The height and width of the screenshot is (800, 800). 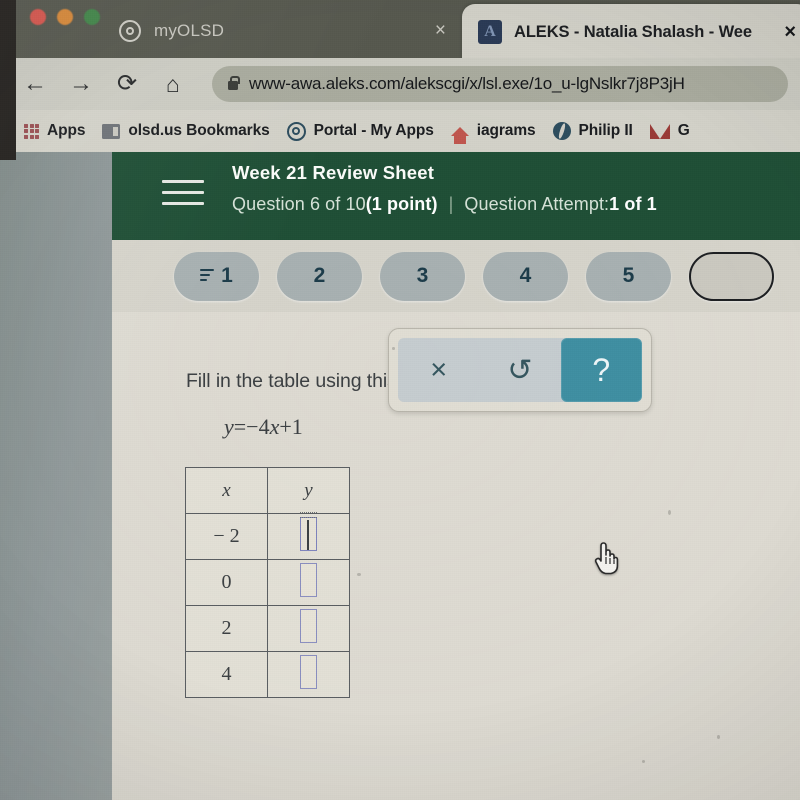 I want to click on bookmark-portal-my-apps: Portal - My Apps, so click(x=360, y=131).